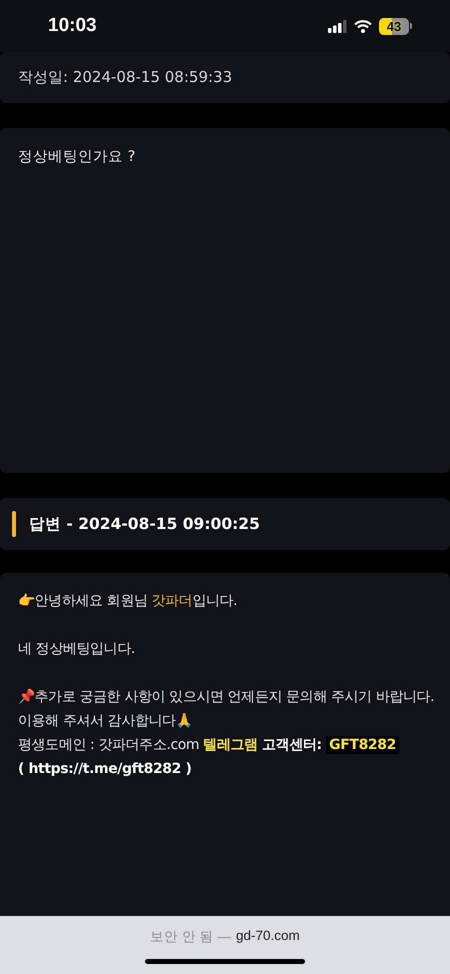 The image size is (450, 974). I want to click on answer-text: 📌추가로 궁금한 사항이 있으시면 언제든지 문의해 주시기 바랍니다., so click(227, 697).